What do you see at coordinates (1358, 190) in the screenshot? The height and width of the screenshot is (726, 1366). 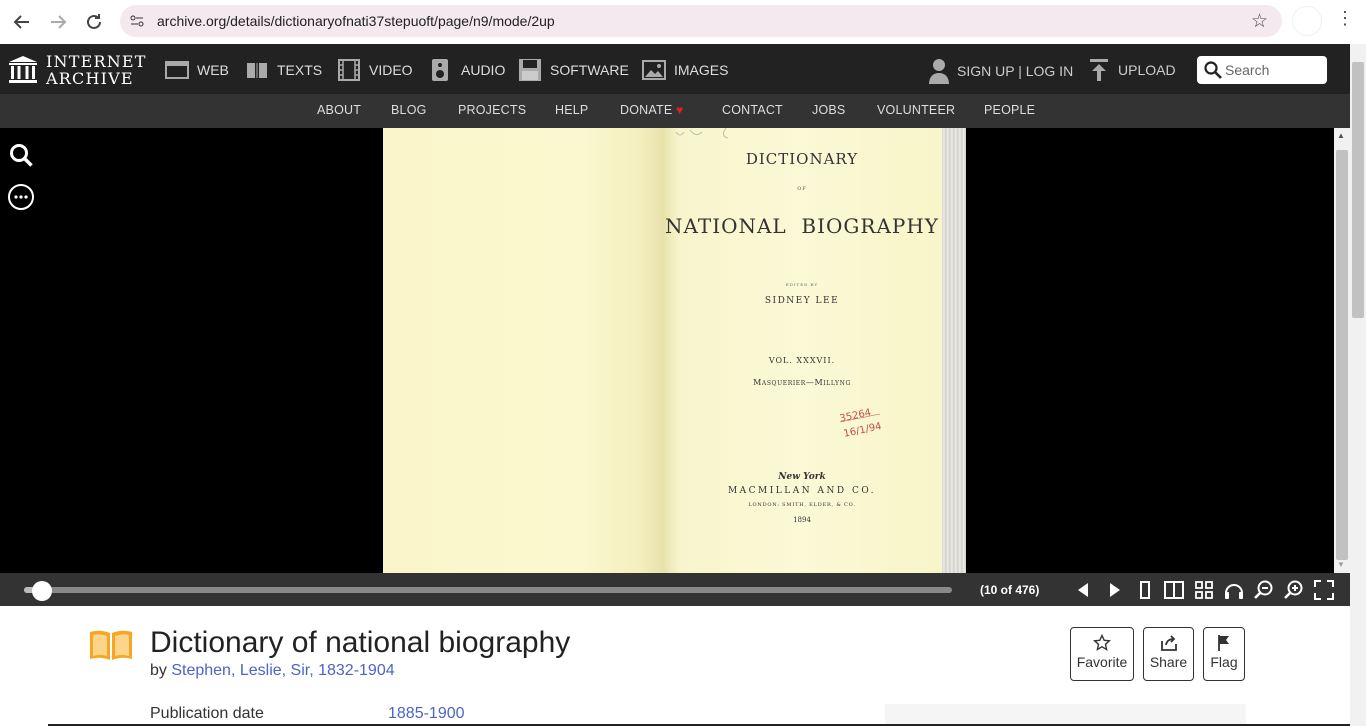 I see `page-scroll-thumb` at bounding box center [1358, 190].